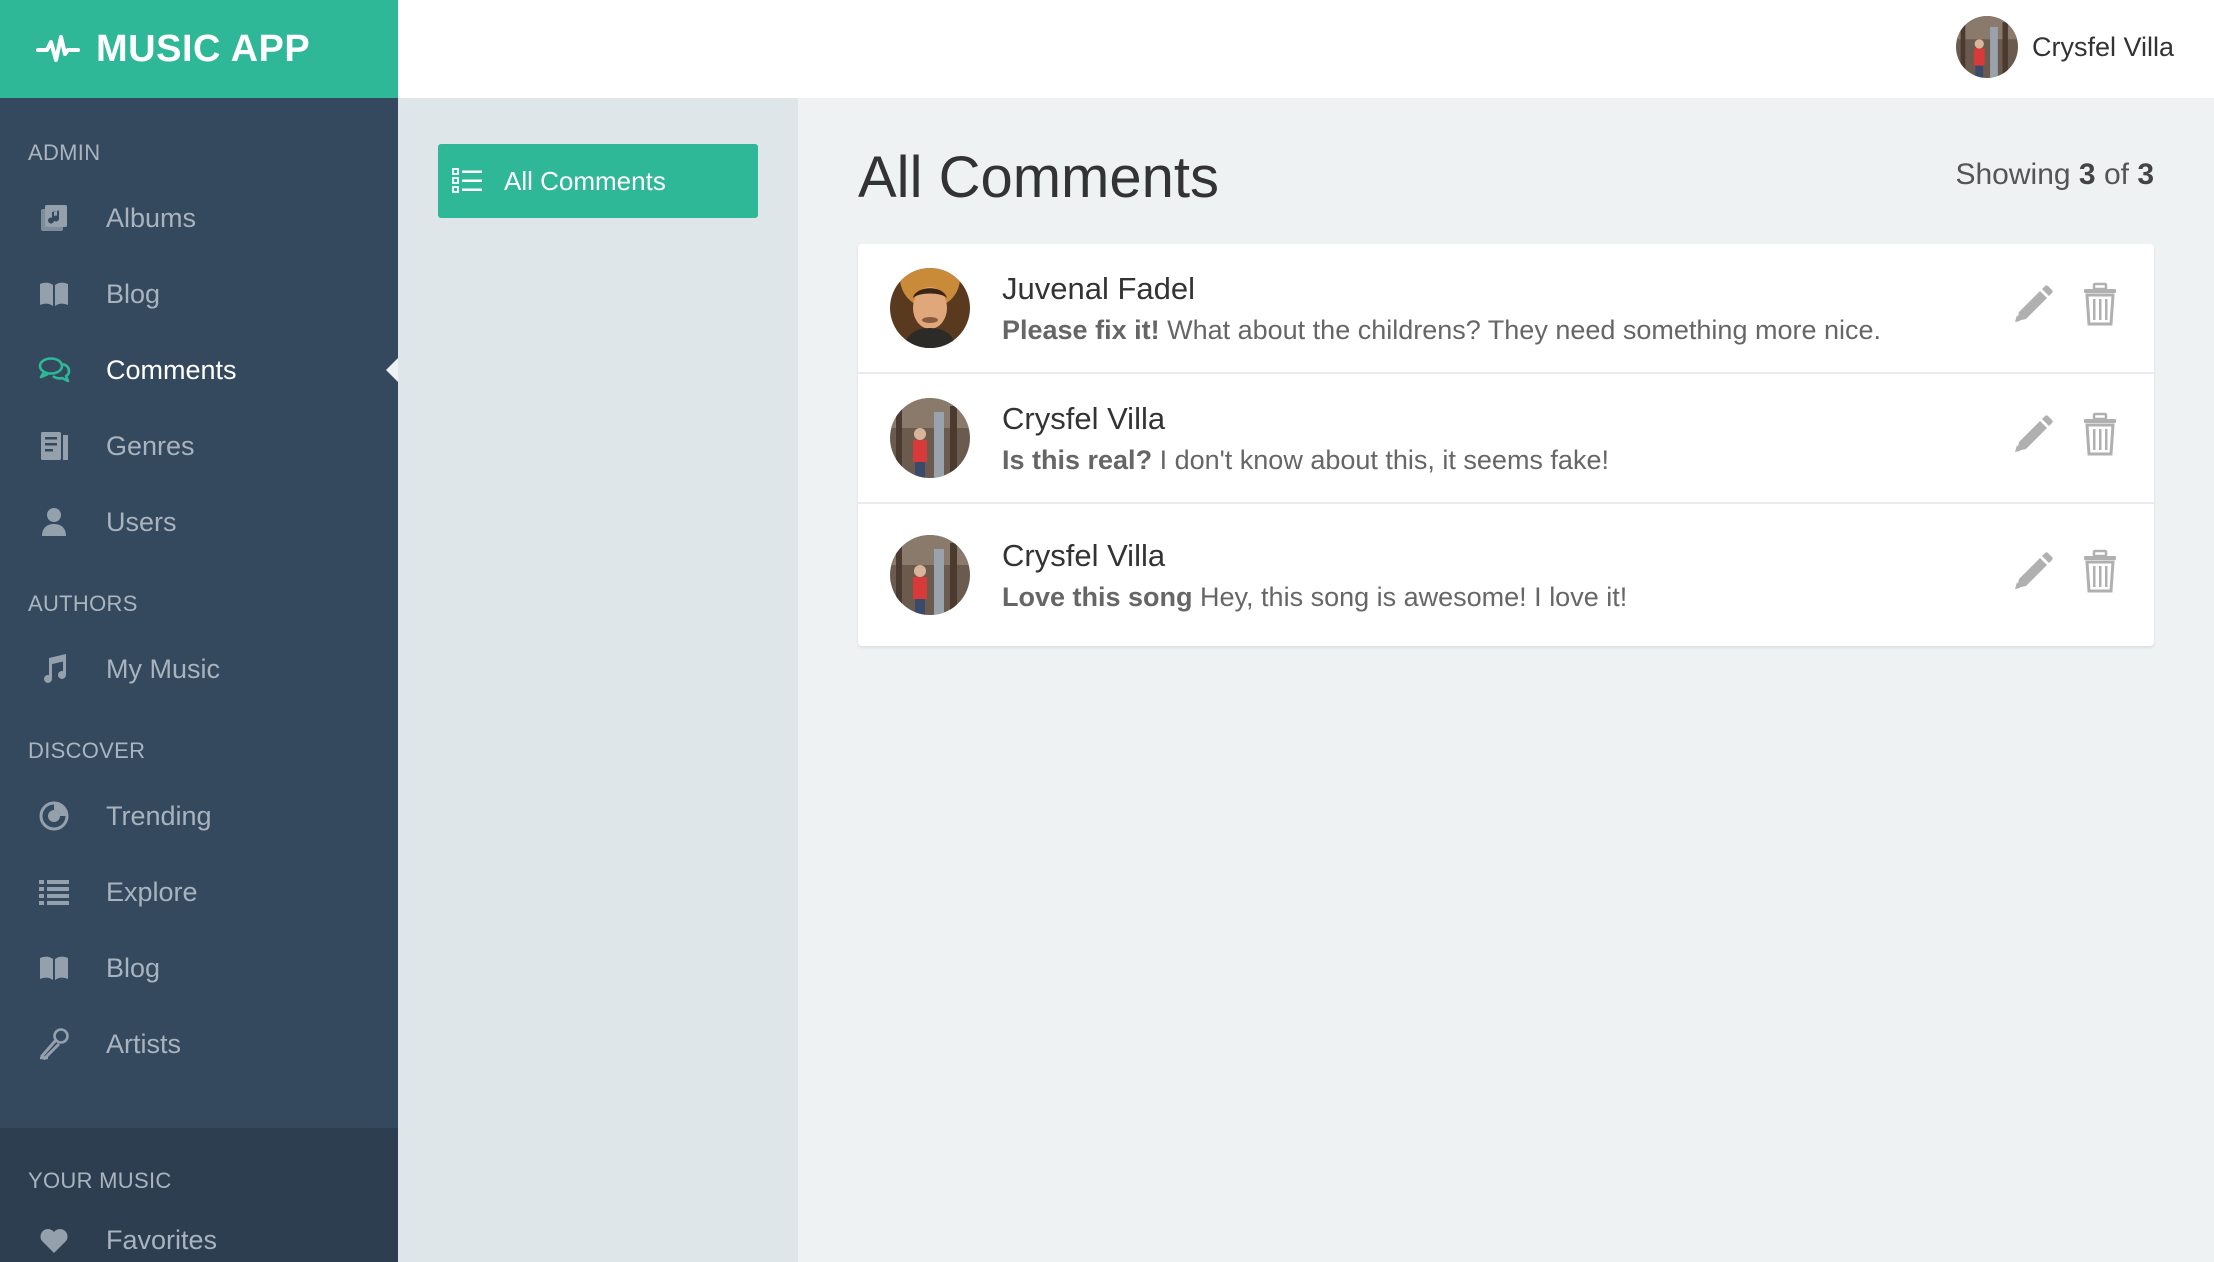 This screenshot has width=2214, height=1262. Describe the element at coordinates (1077, 459) in the screenshot. I see `comment-subject: Is this real?` at that location.